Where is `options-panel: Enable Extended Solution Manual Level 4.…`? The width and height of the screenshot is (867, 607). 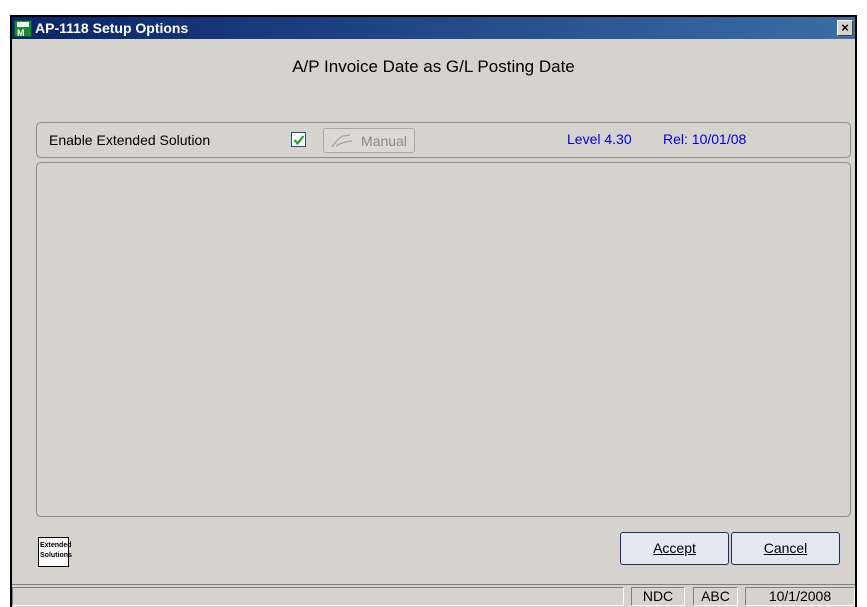 options-panel: Enable Extended Solution Manual Level 4.… is located at coordinates (443, 140).